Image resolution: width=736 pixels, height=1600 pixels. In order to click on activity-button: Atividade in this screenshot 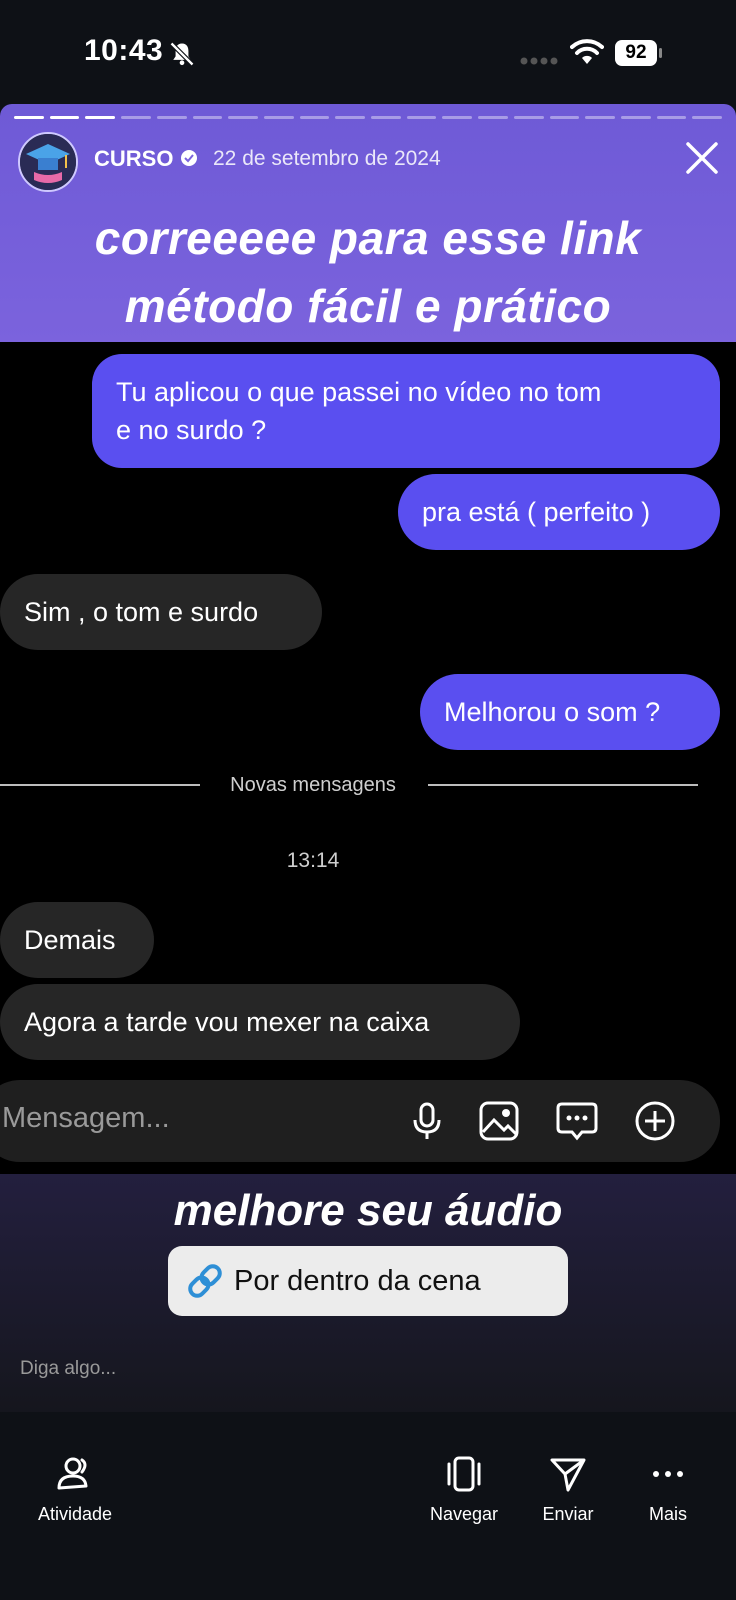, I will do `click(75, 1489)`.